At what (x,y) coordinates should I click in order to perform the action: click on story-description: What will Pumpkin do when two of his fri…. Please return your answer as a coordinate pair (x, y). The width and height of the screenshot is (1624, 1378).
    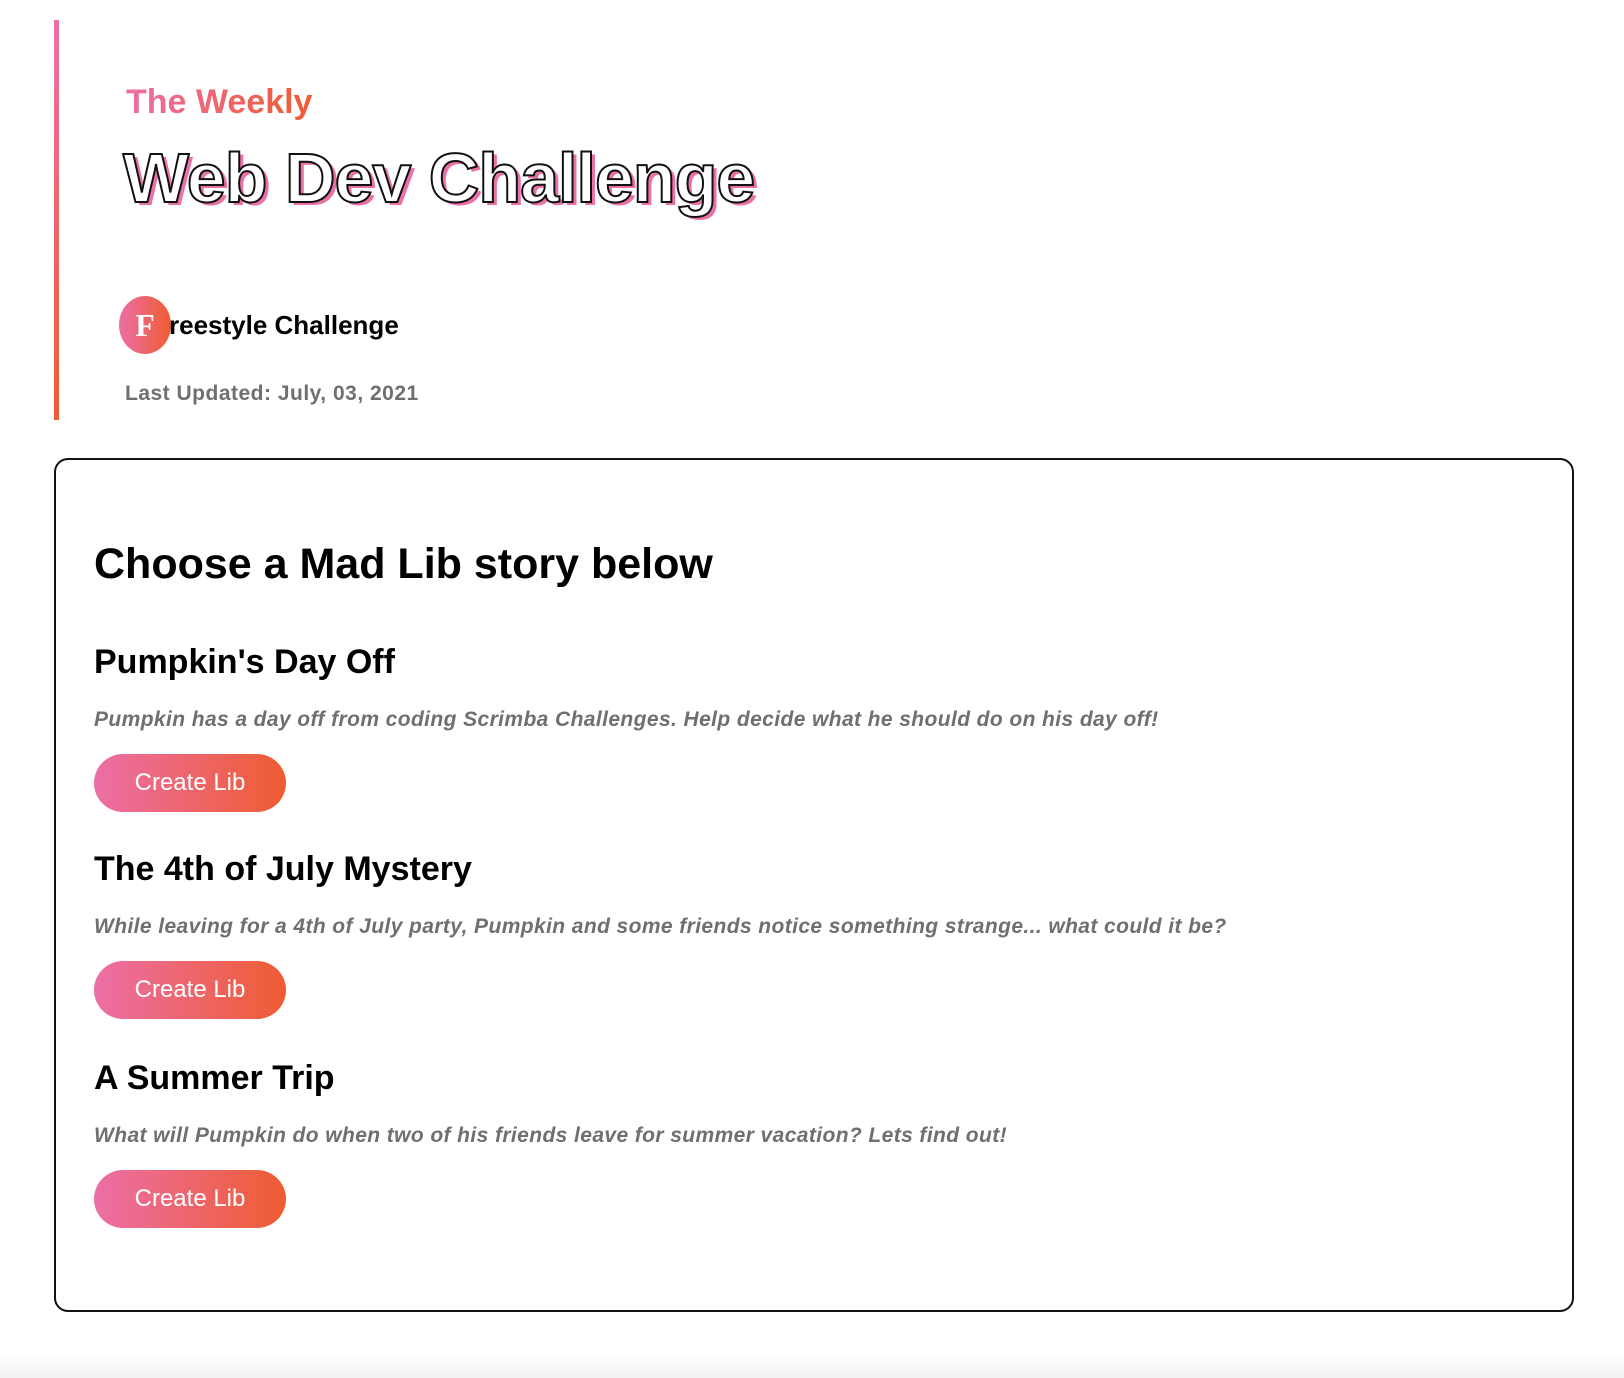
    Looking at the image, I should click on (550, 1135).